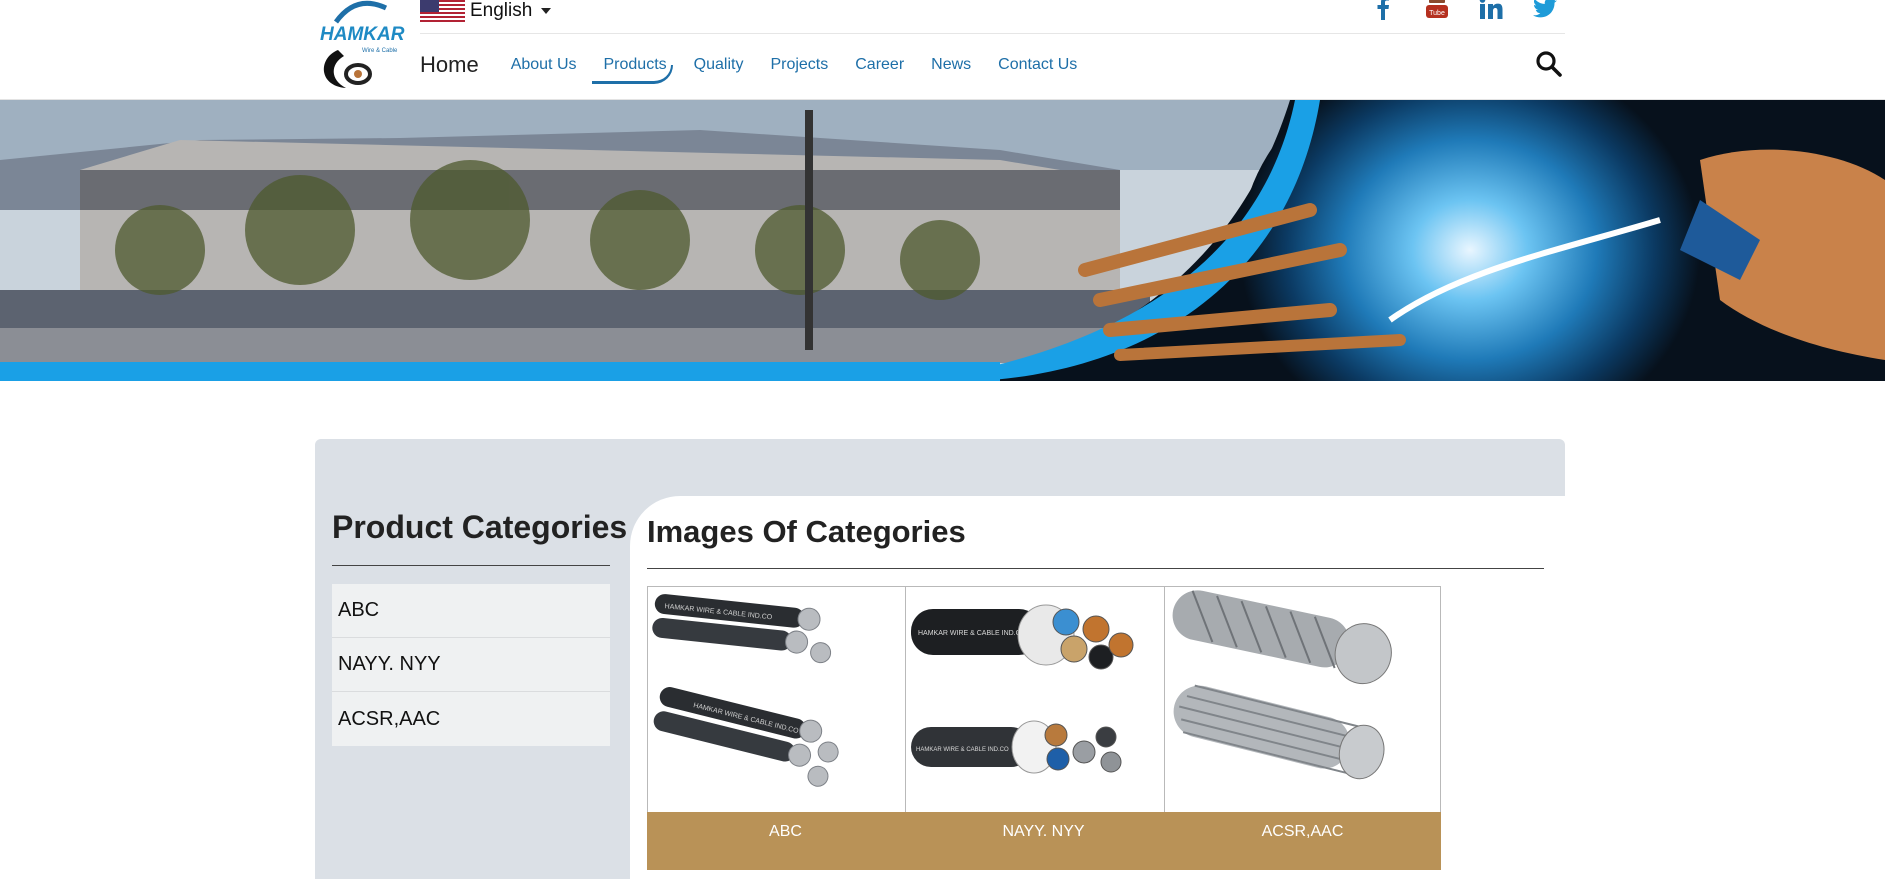  I want to click on nav-products: Products, so click(632, 70).